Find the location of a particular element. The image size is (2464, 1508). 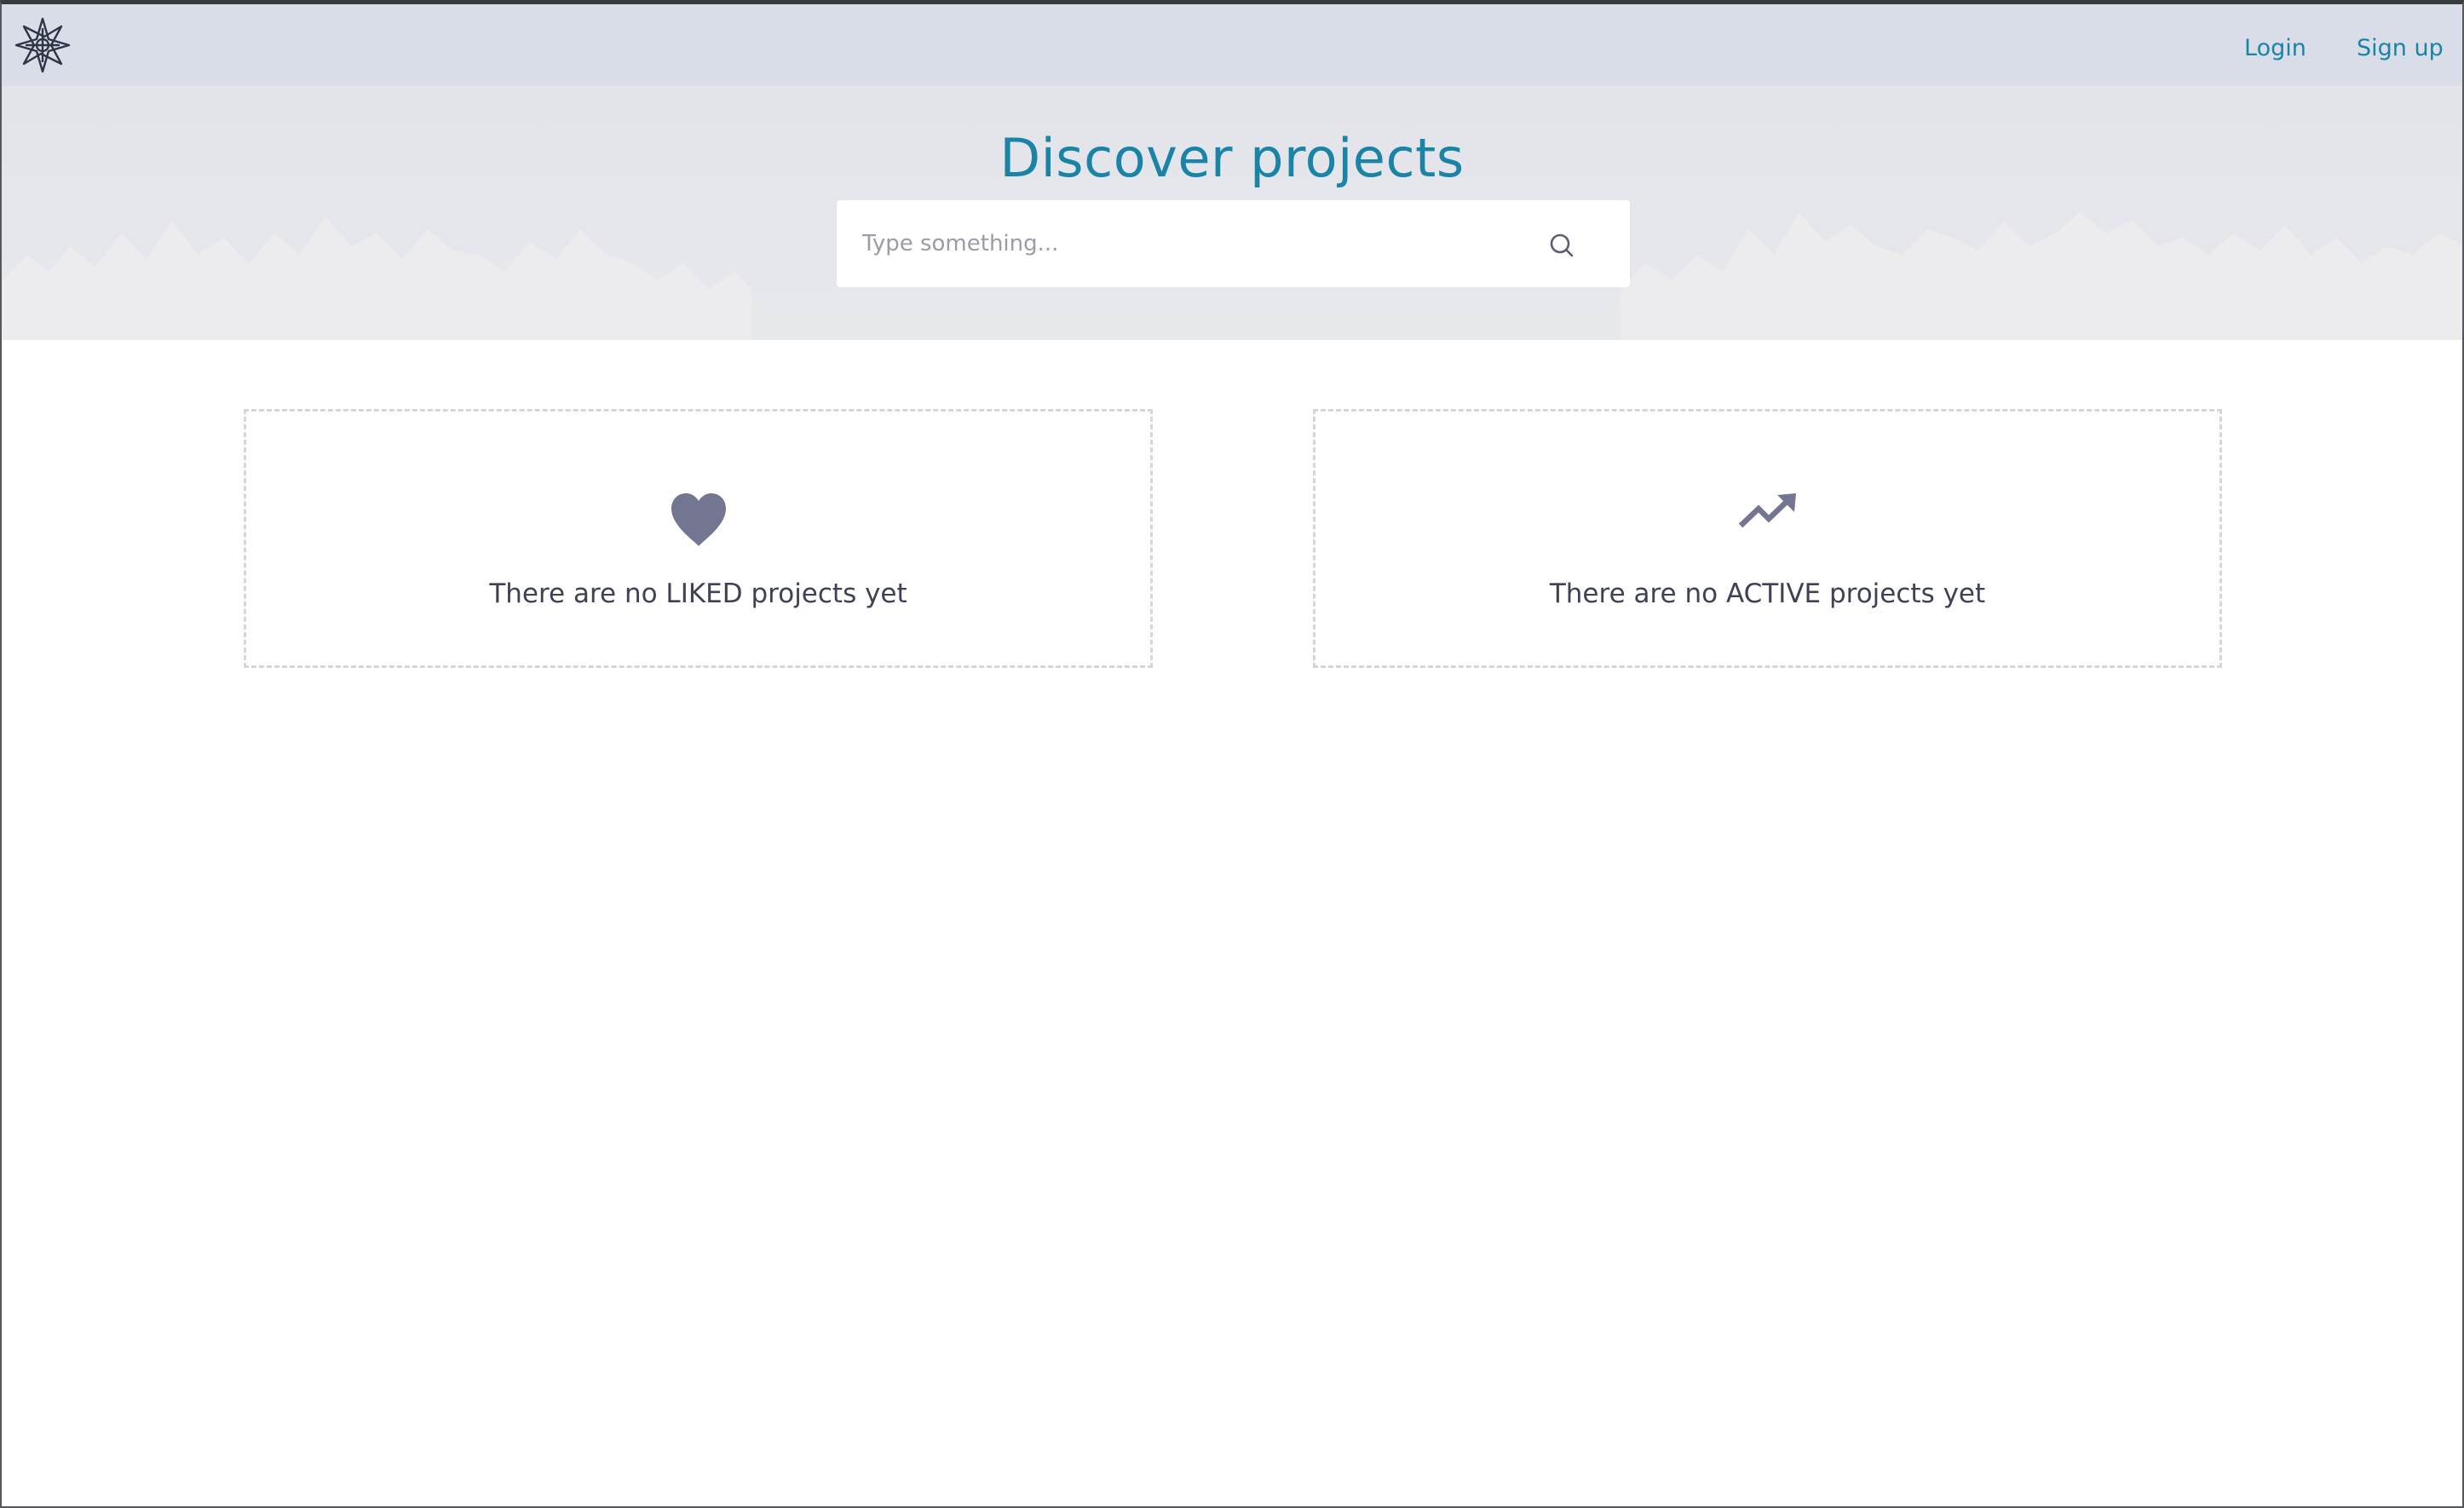

snowflake-logo-icon is located at coordinates (43, 45).